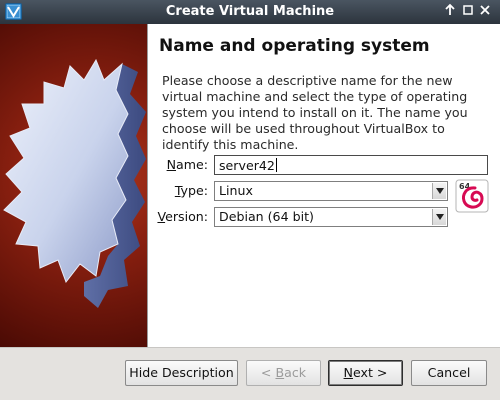 The height and width of the screenshot is (400, 500). I want to click on debian-os-icon: 64, so click(472, 196).